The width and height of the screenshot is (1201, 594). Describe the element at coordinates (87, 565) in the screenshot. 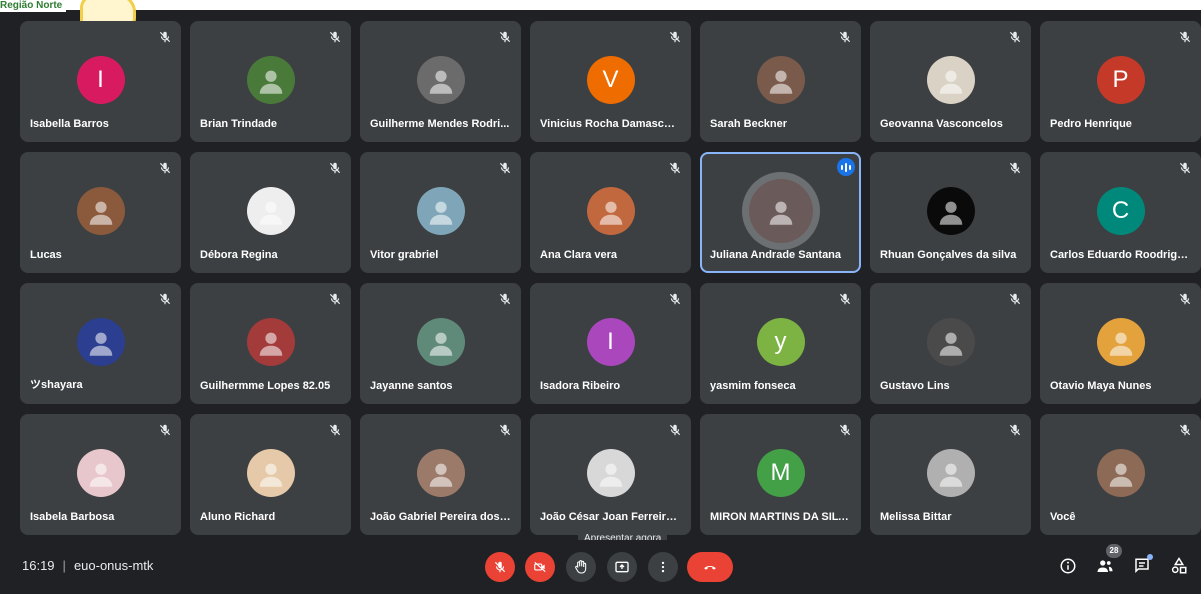

I see `meeting-info: 16:19 | euo-onus-mtk` at that location.